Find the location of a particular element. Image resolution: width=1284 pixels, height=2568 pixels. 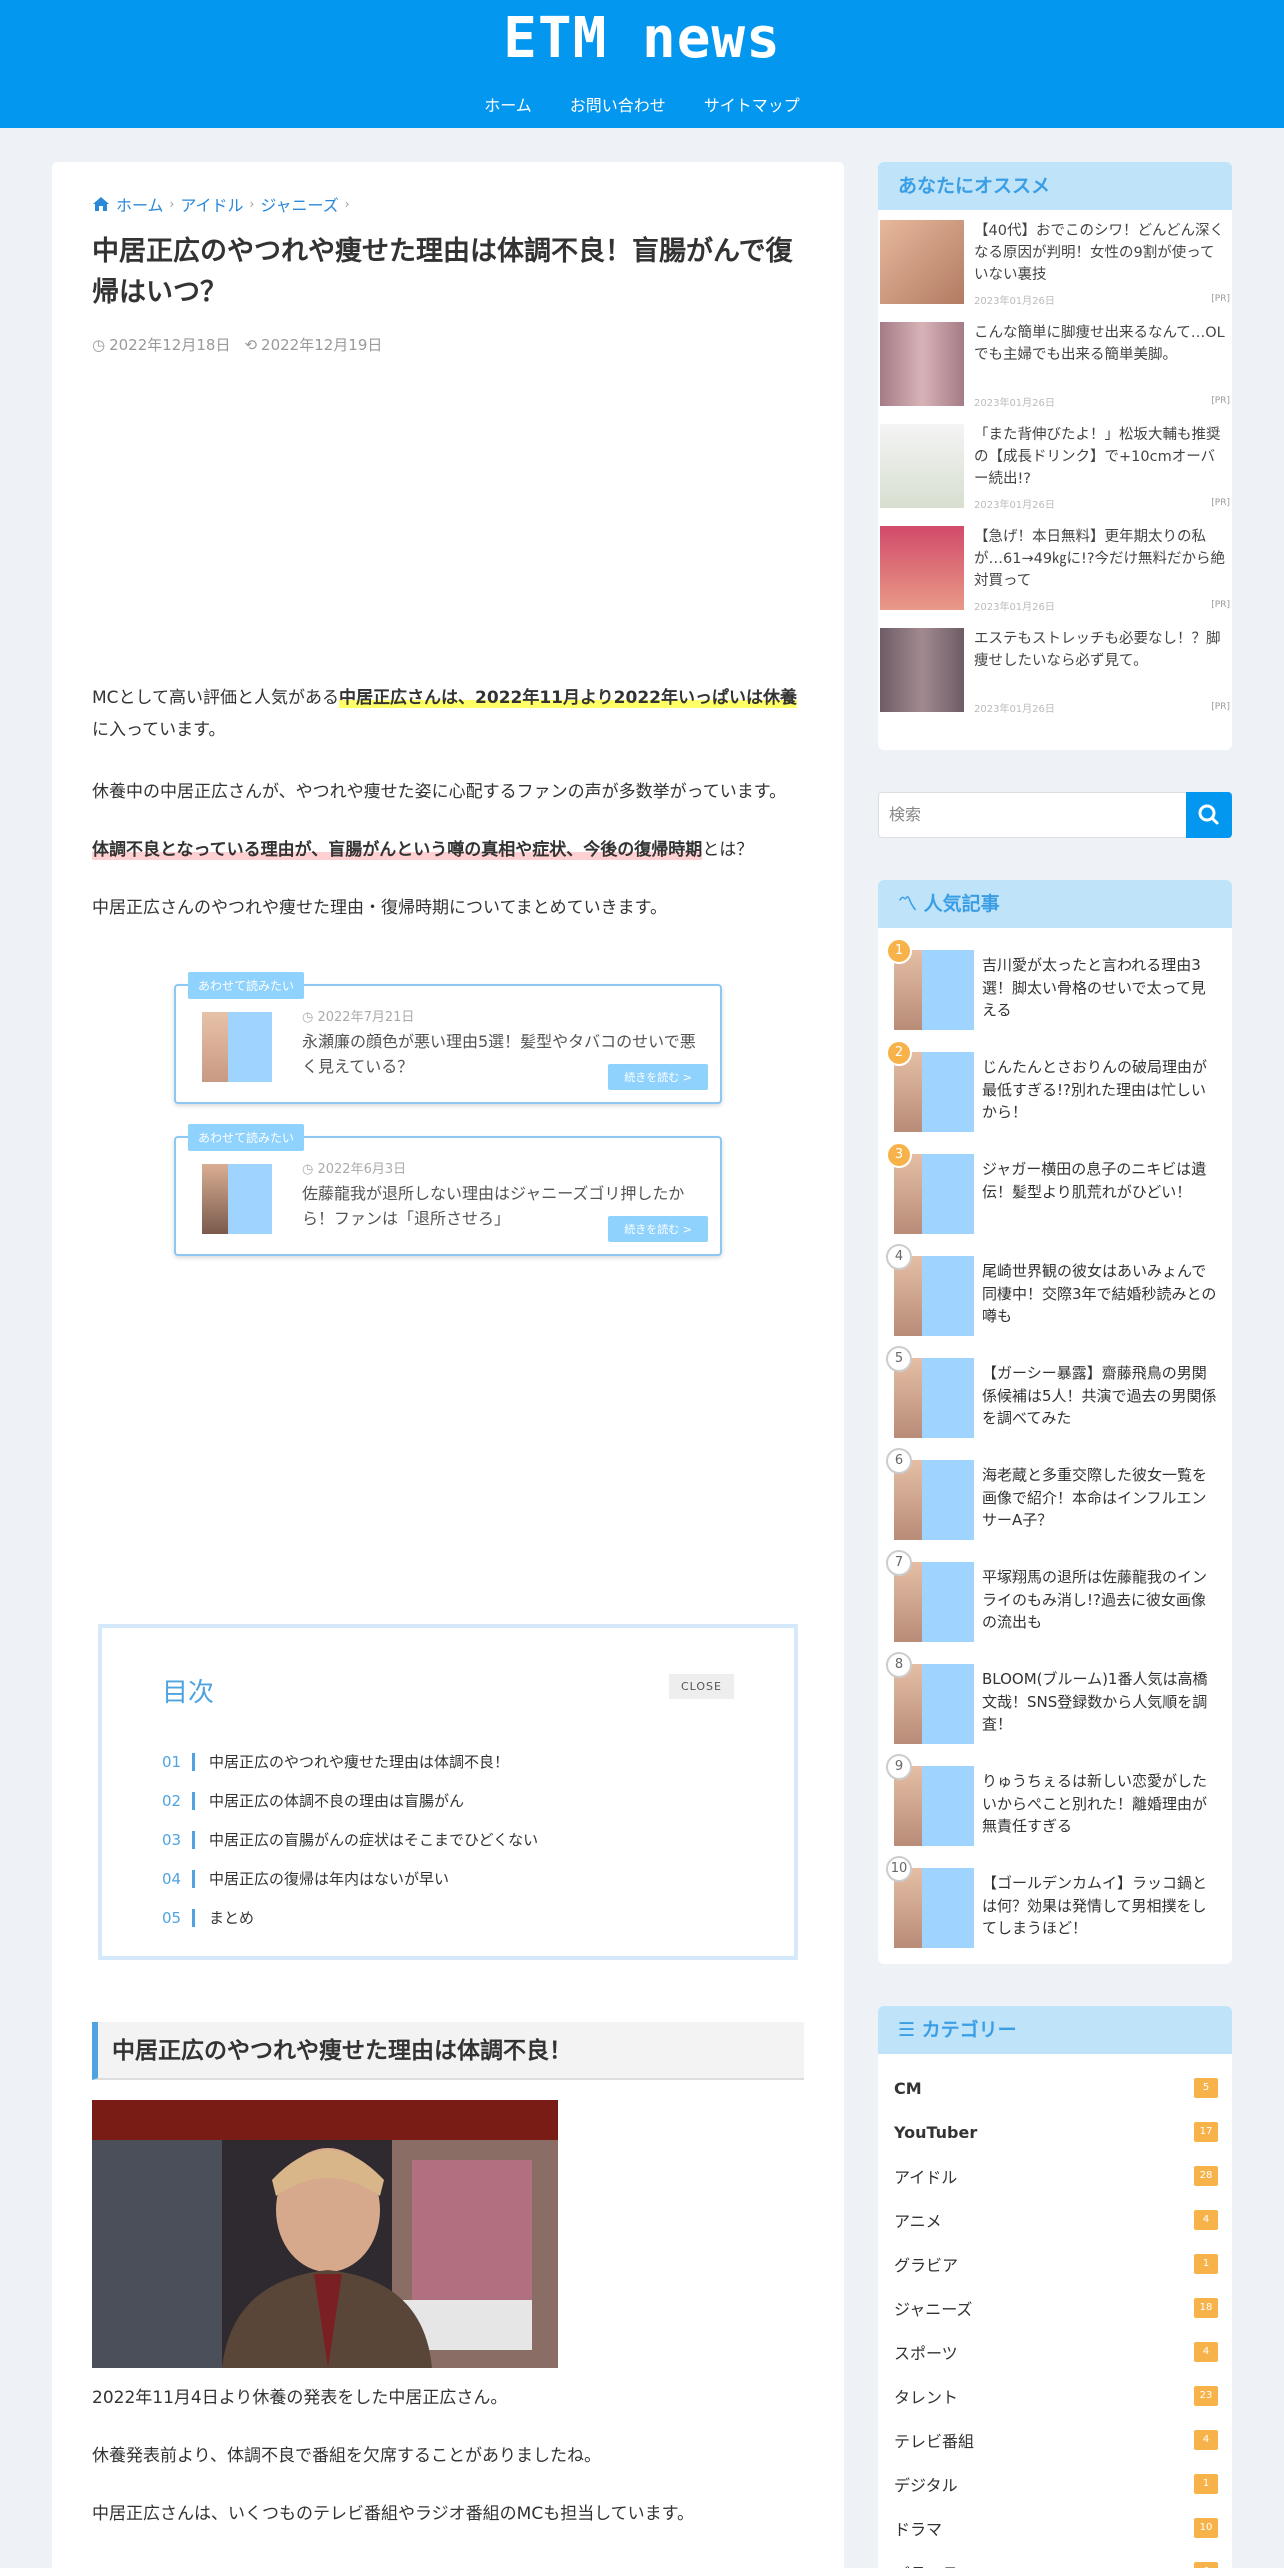

clock-icon: ◷ is located at coordinates (99, 345).